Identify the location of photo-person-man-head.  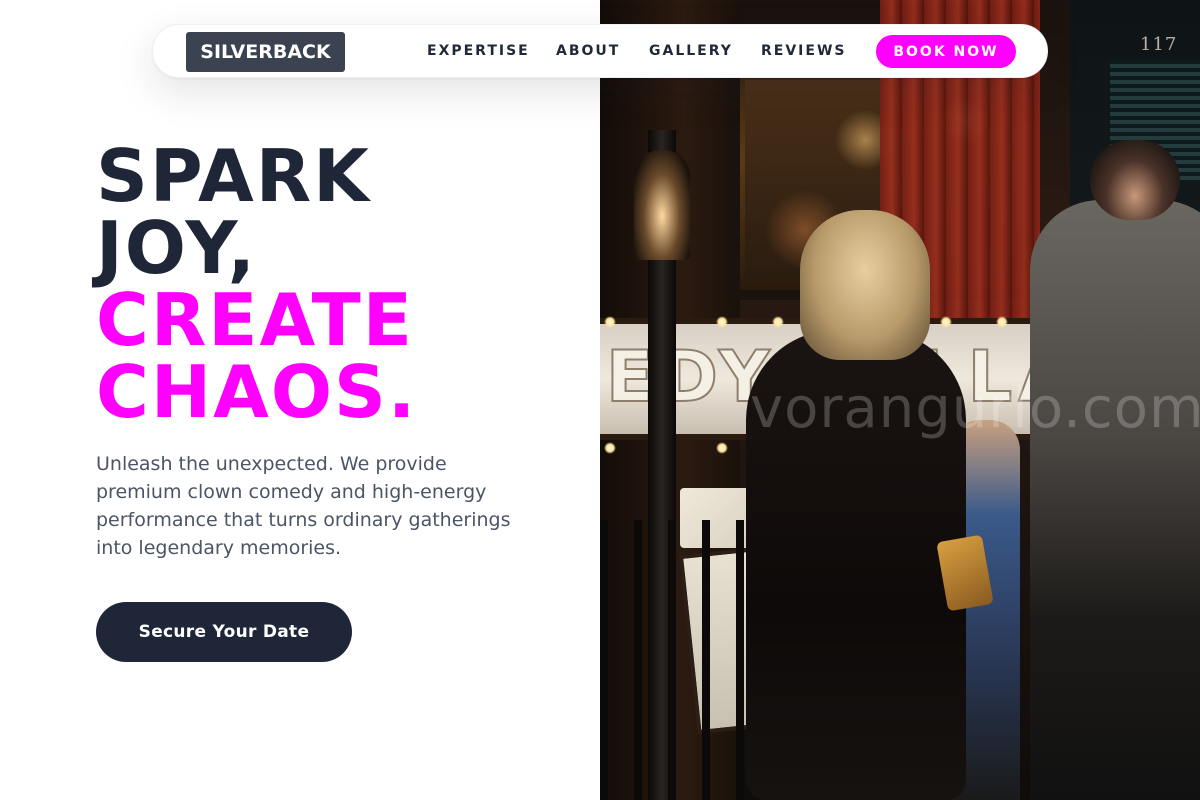
(1135, 180).